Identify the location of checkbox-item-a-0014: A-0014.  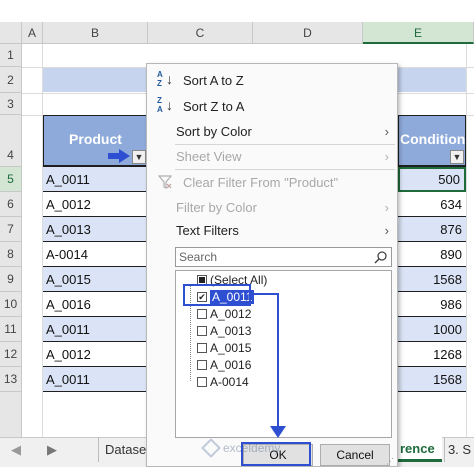
(223, 382).